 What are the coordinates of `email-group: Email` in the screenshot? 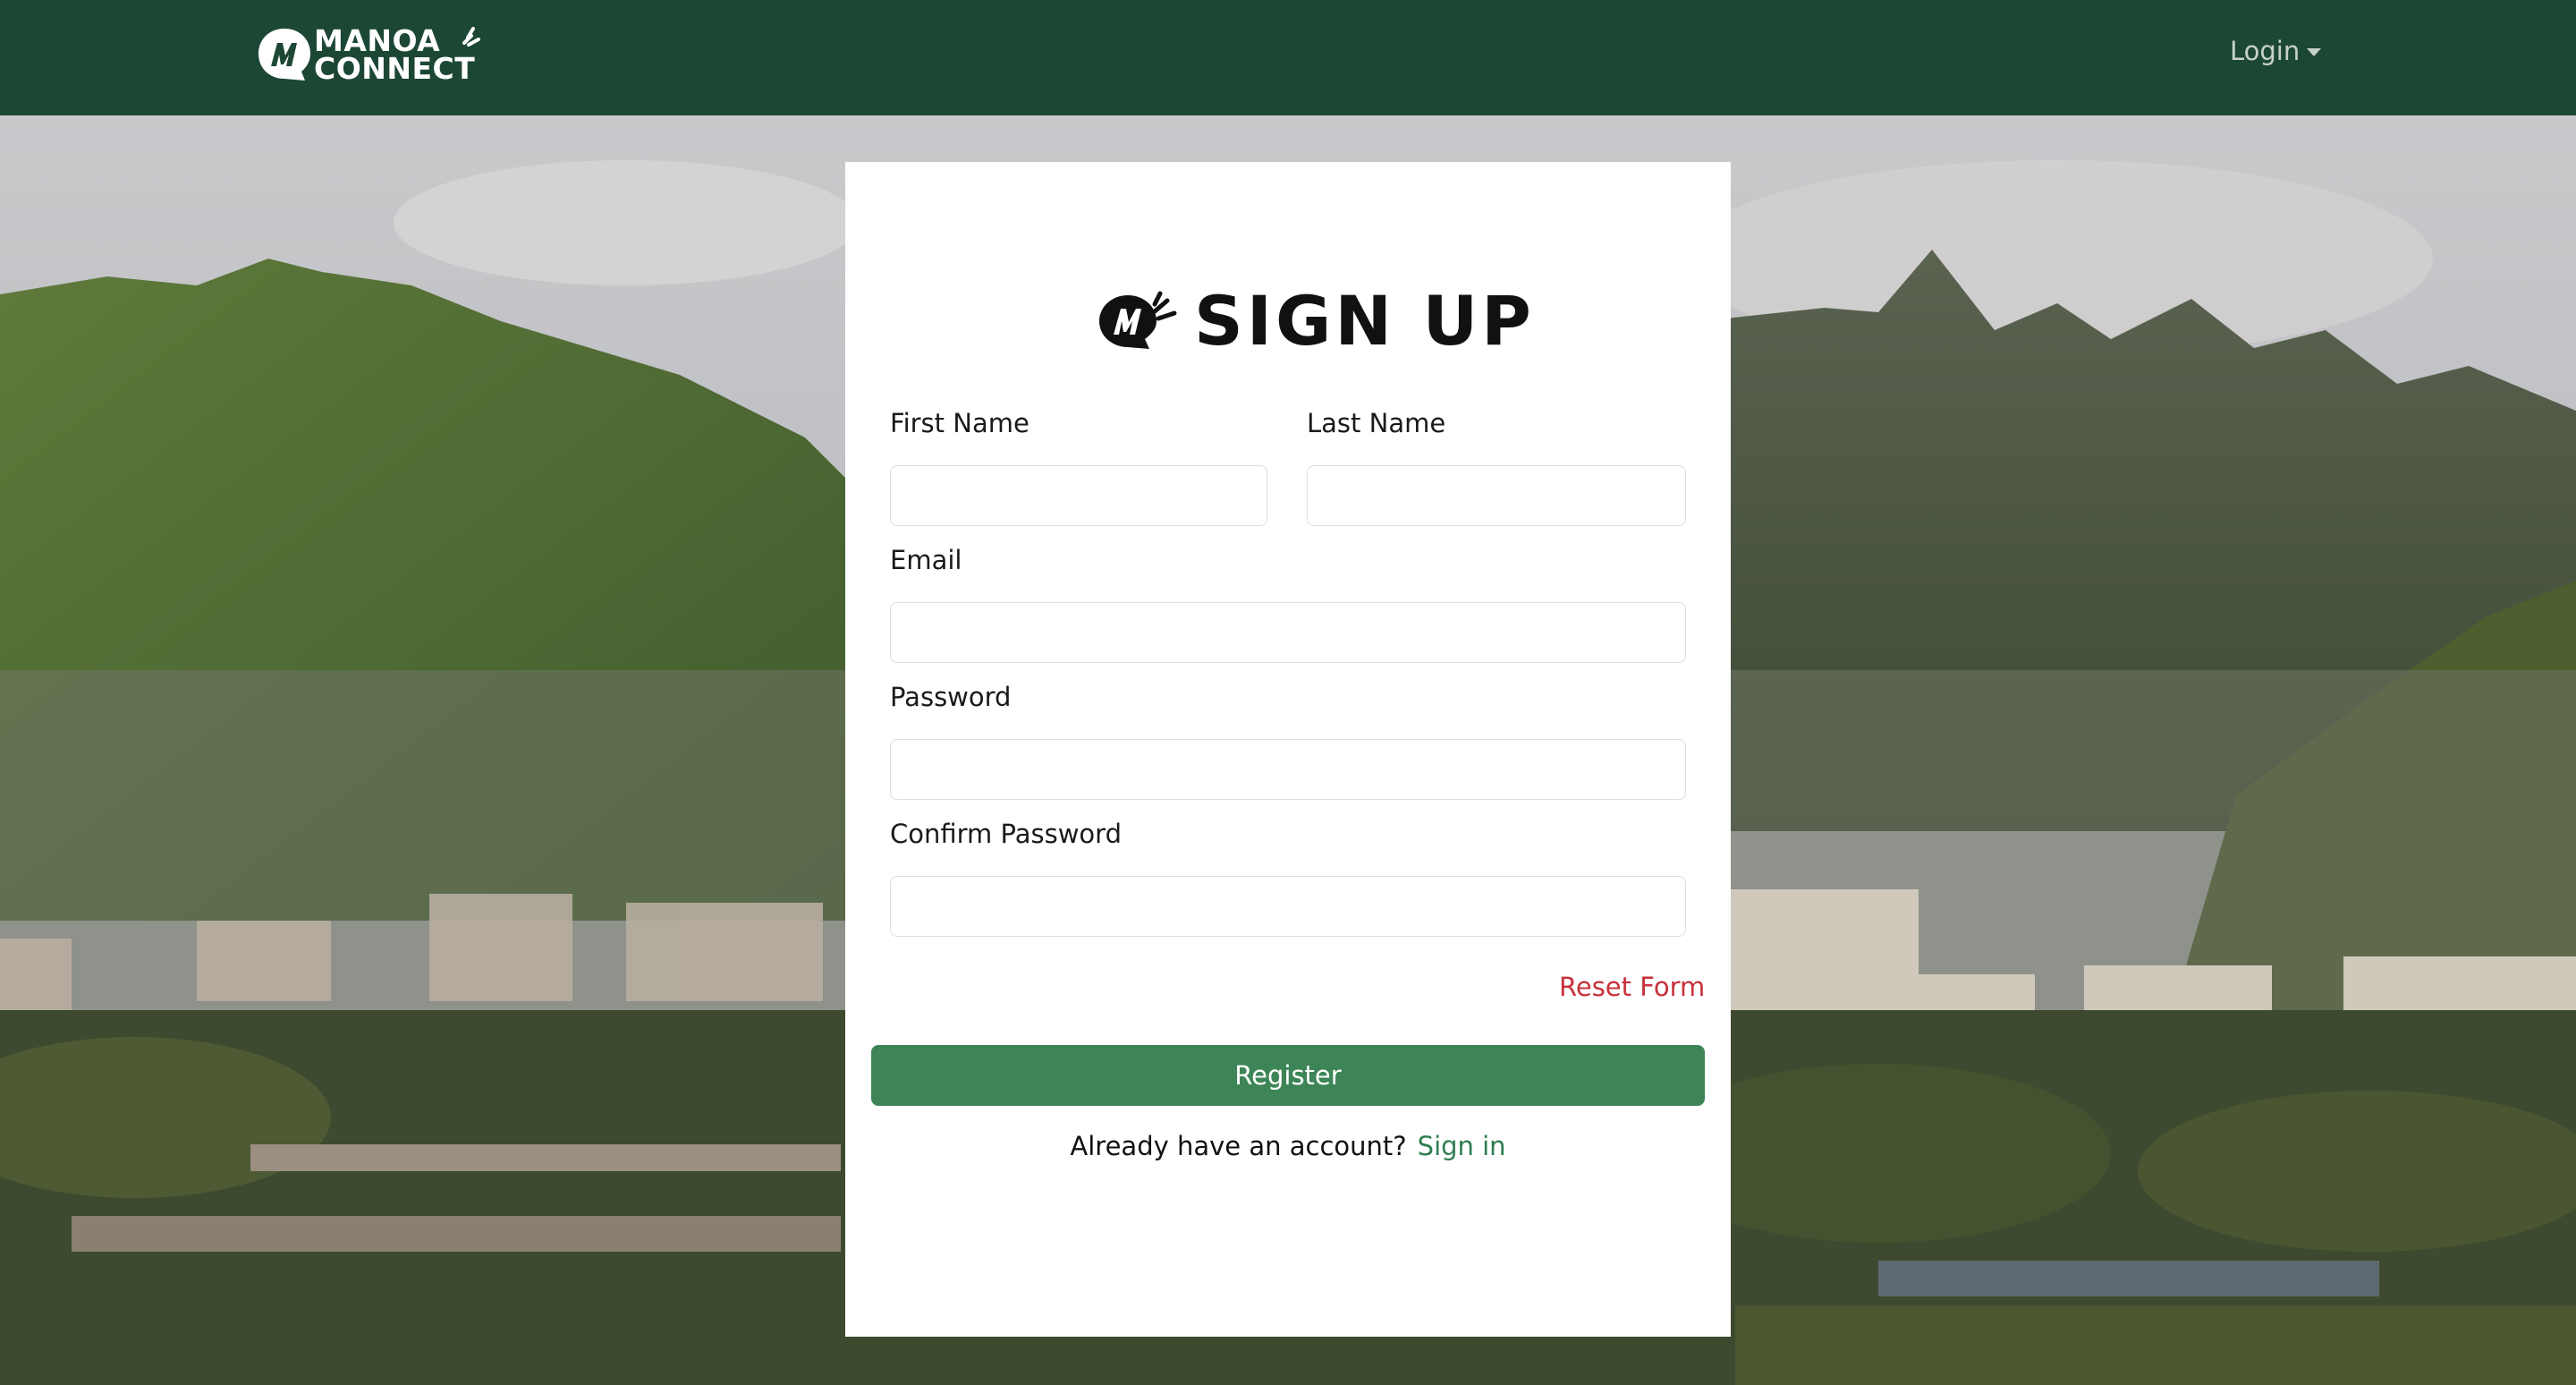 It's located at (1288, 604).